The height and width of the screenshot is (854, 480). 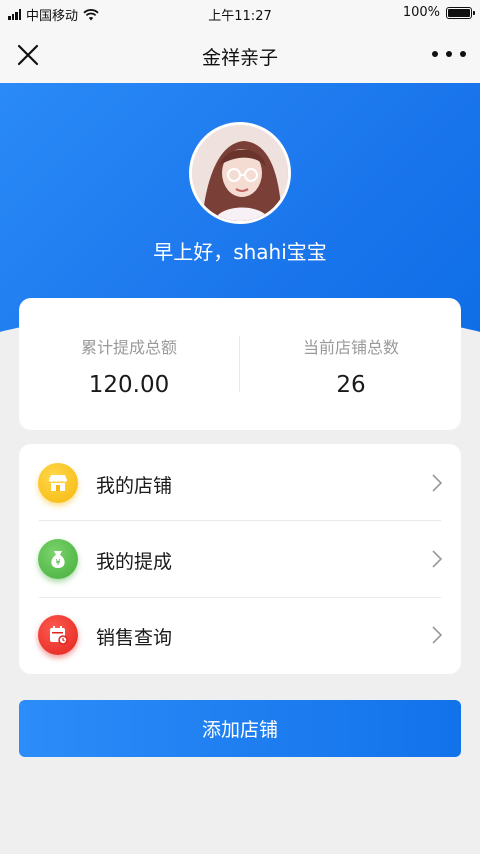 What do you see at coordinates (134, 638) in the screenshot?
I see `menu-item-label: 销售查询` at bounding box center [134, 638].